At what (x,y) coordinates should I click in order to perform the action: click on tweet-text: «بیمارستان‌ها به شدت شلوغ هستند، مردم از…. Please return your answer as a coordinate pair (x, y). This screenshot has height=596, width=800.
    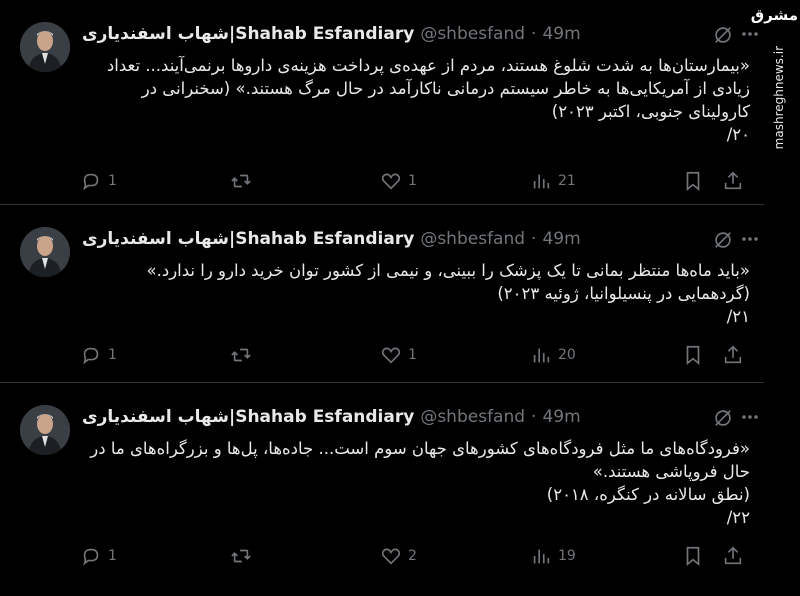
    Looking at the image, I should click on (428, 100).